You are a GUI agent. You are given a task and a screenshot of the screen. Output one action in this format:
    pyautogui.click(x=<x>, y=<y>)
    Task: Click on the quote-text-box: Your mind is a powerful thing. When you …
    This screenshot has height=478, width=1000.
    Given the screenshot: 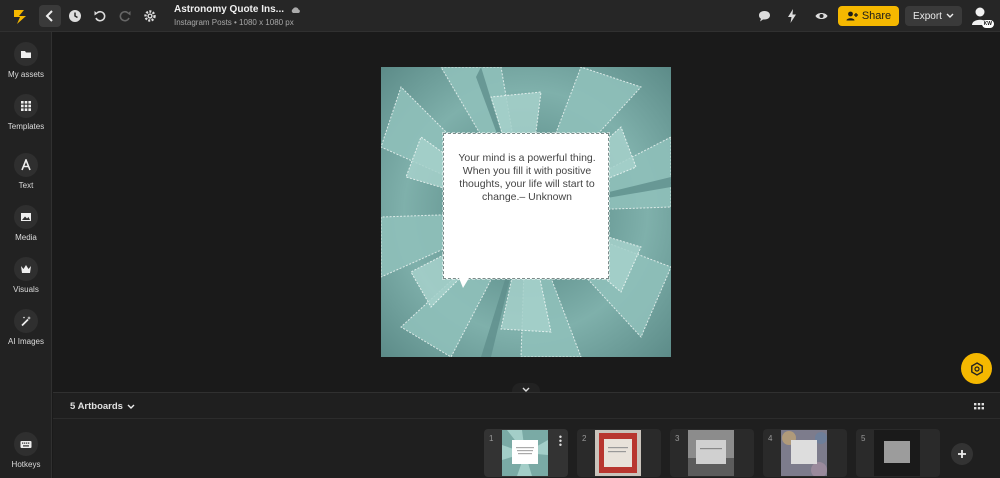 What is the action you would take?
    pyautogui.click(x=526, y=206)
    